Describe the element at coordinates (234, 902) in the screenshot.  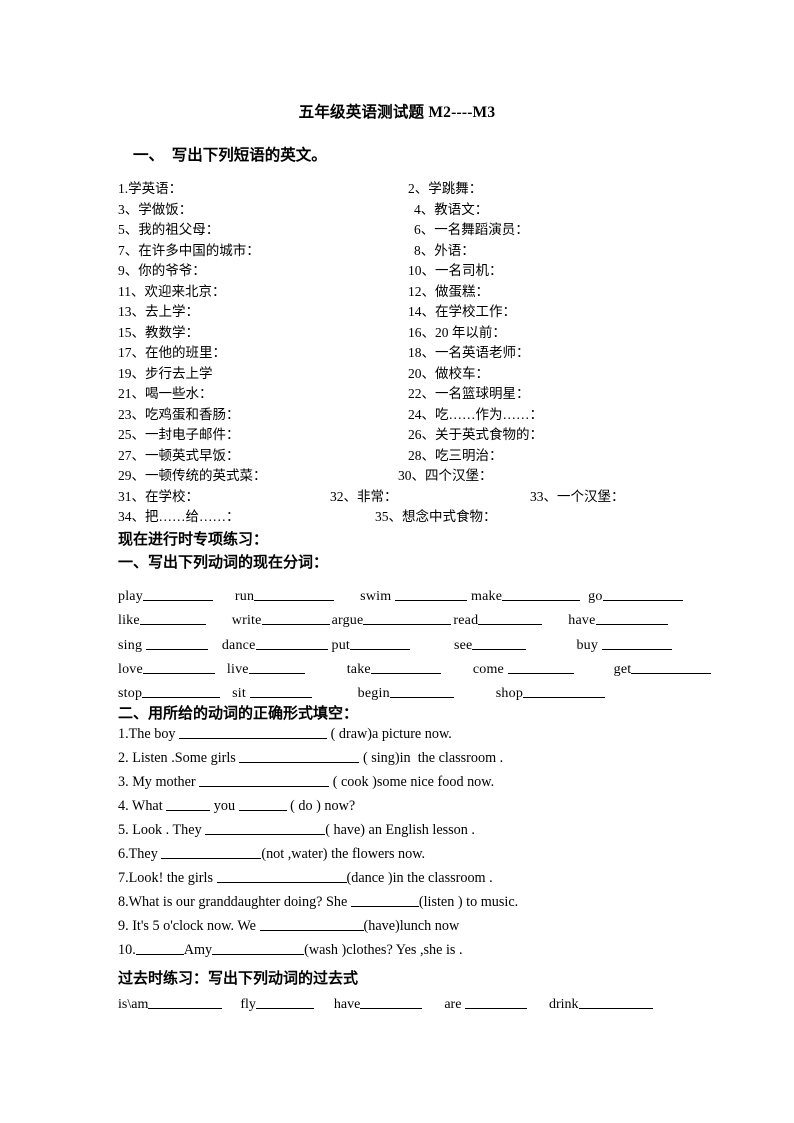
I see `sentence-text: 8.What is our granddaughter doing? She` at that location.